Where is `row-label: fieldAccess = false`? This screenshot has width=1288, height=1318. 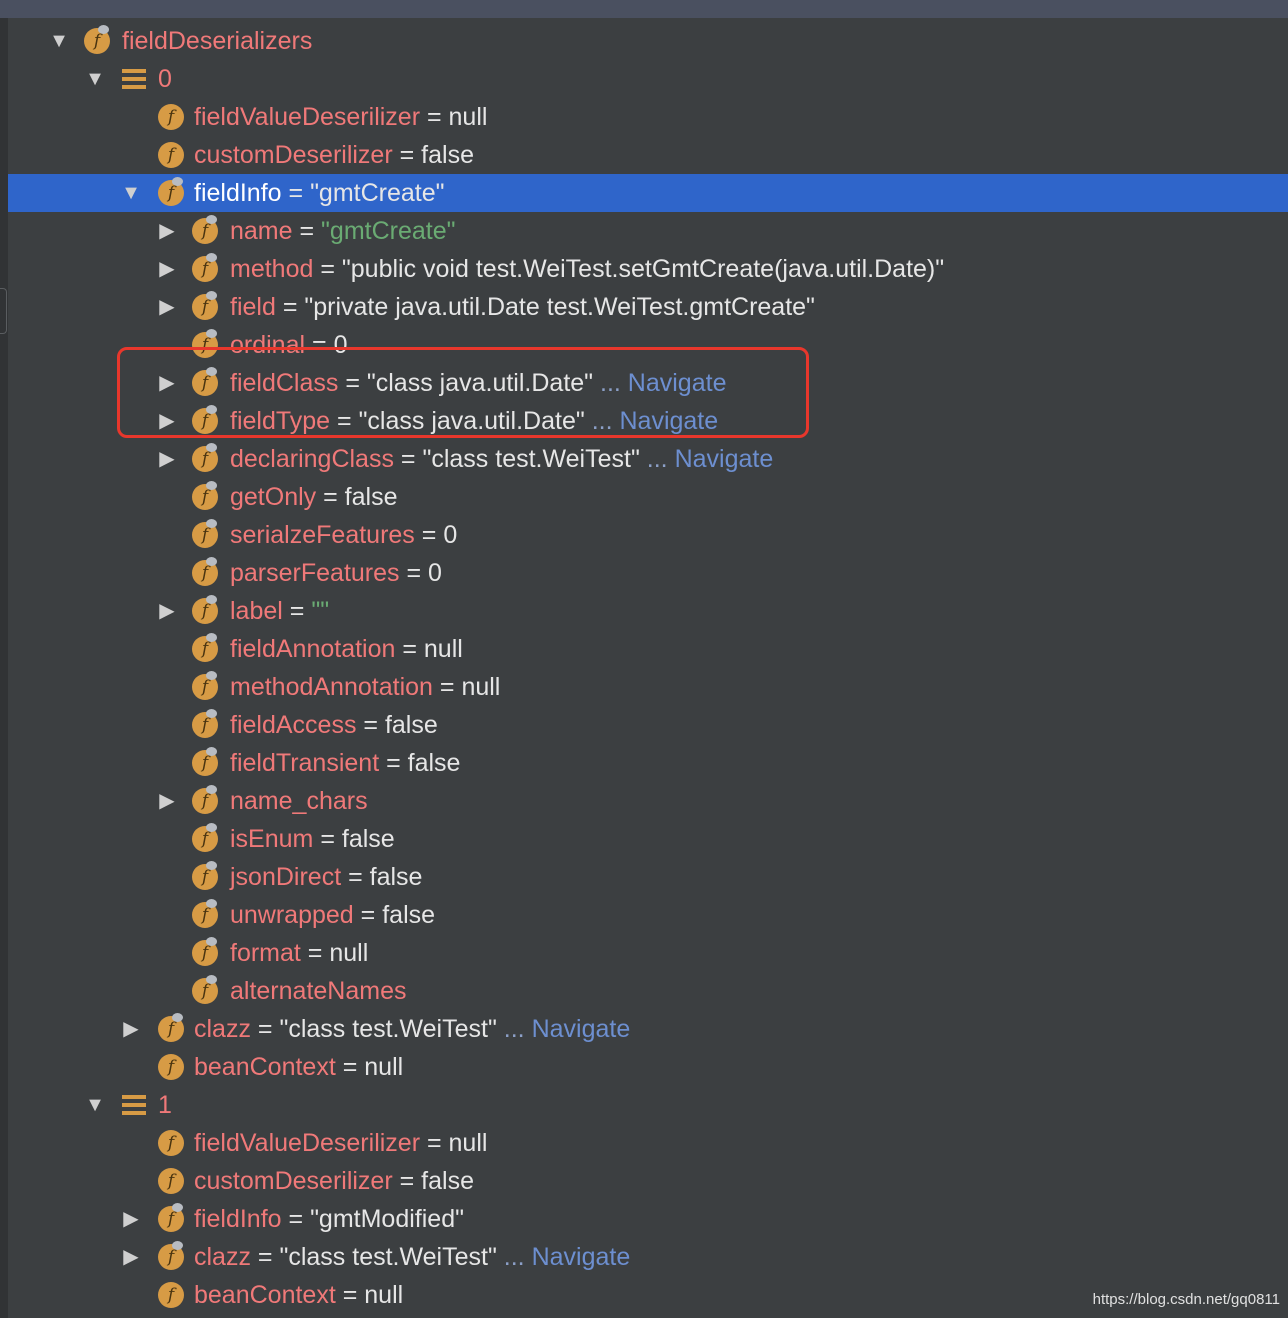
row-label: fieldAccess = false is located at coordinates (334, 725).